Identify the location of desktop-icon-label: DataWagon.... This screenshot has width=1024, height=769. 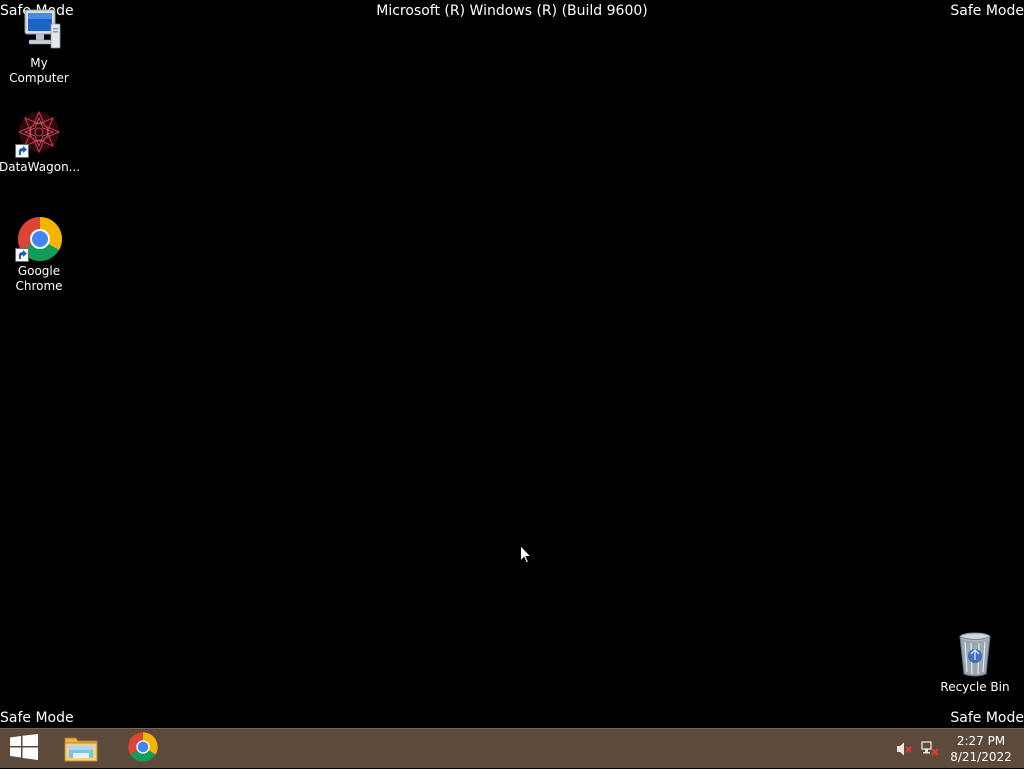
(40, 167).